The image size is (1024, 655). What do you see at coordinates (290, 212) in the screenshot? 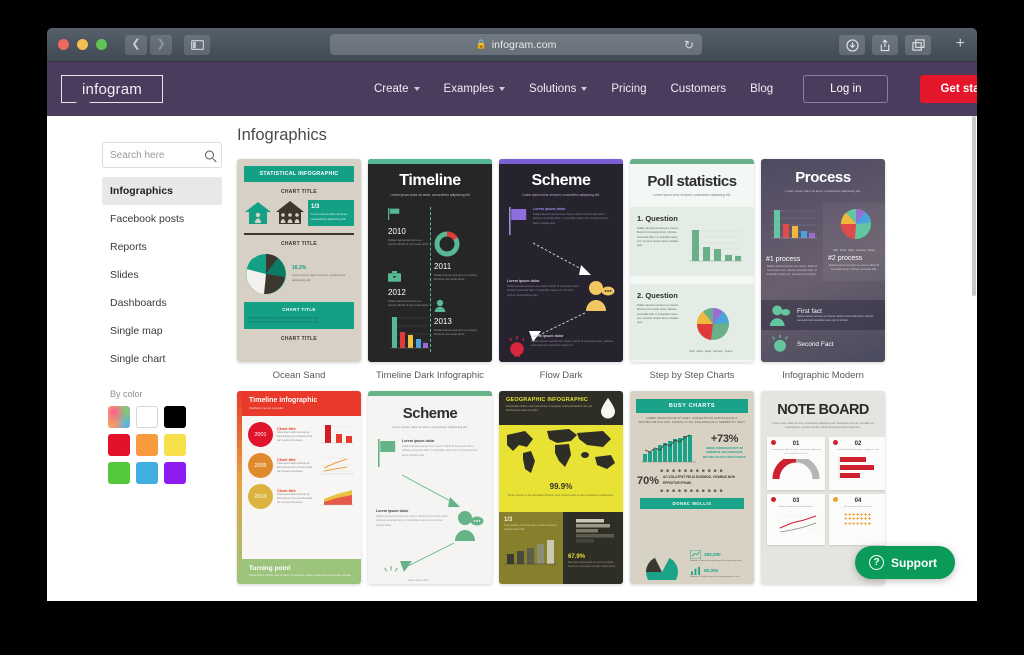
I see `house-icon` at bounding box center [290, 212].